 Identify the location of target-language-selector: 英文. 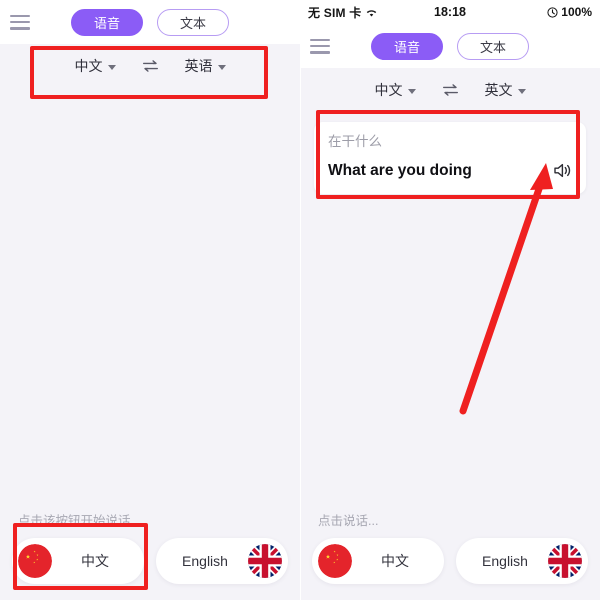
(505, 90).